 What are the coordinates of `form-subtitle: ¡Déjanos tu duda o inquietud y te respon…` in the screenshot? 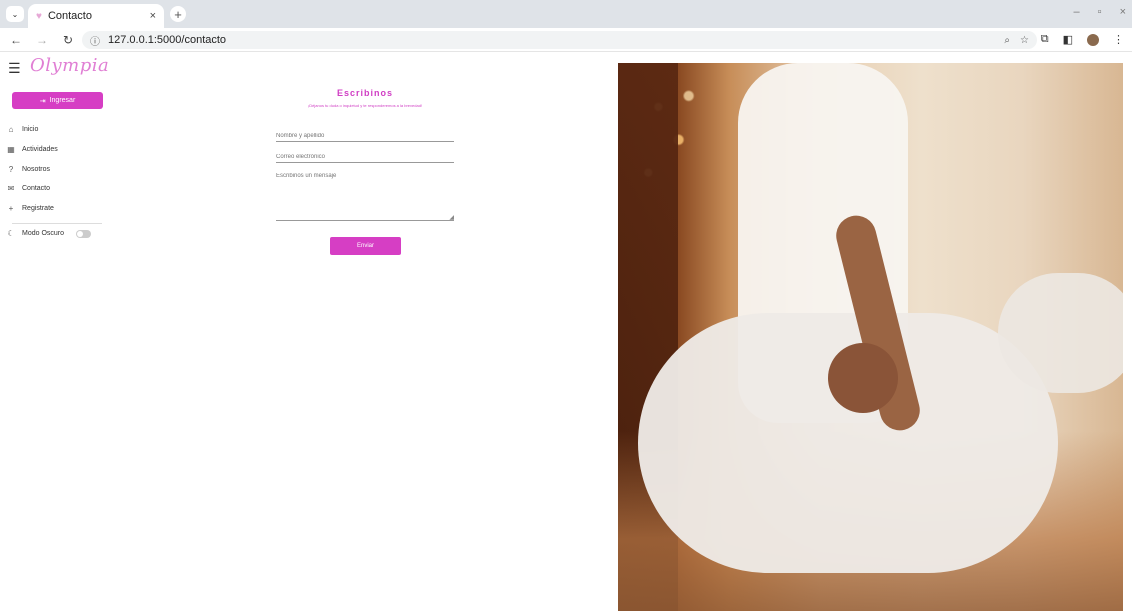 It's located at (365, 105).